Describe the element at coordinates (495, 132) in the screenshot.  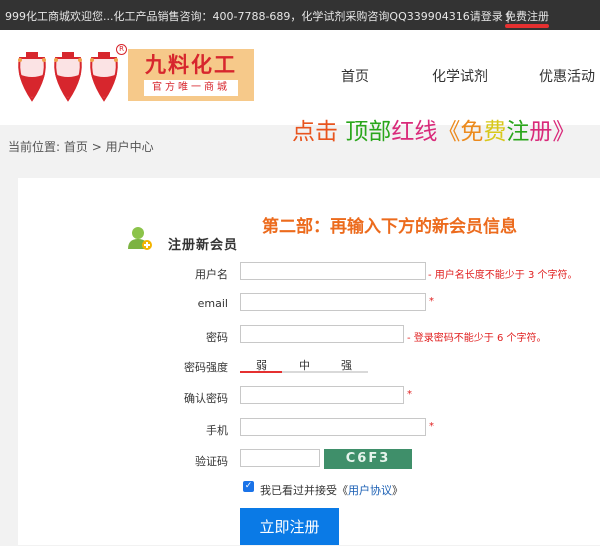
I see `banner-seg: 费` at that location.